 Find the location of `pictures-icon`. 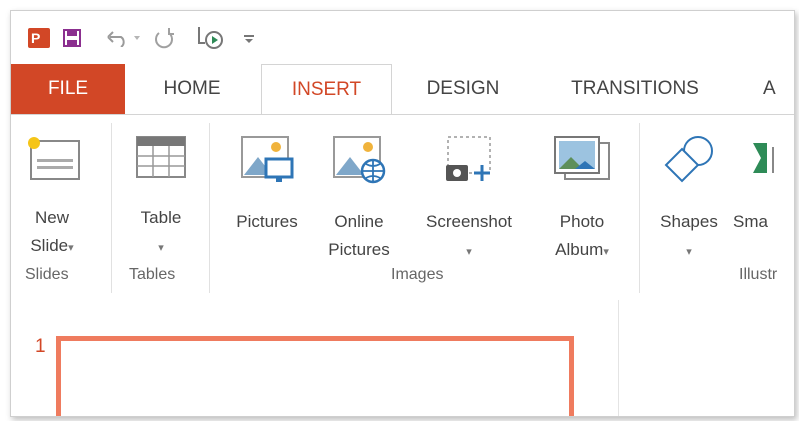

pictures-icon is located at coordinates (267, 159).